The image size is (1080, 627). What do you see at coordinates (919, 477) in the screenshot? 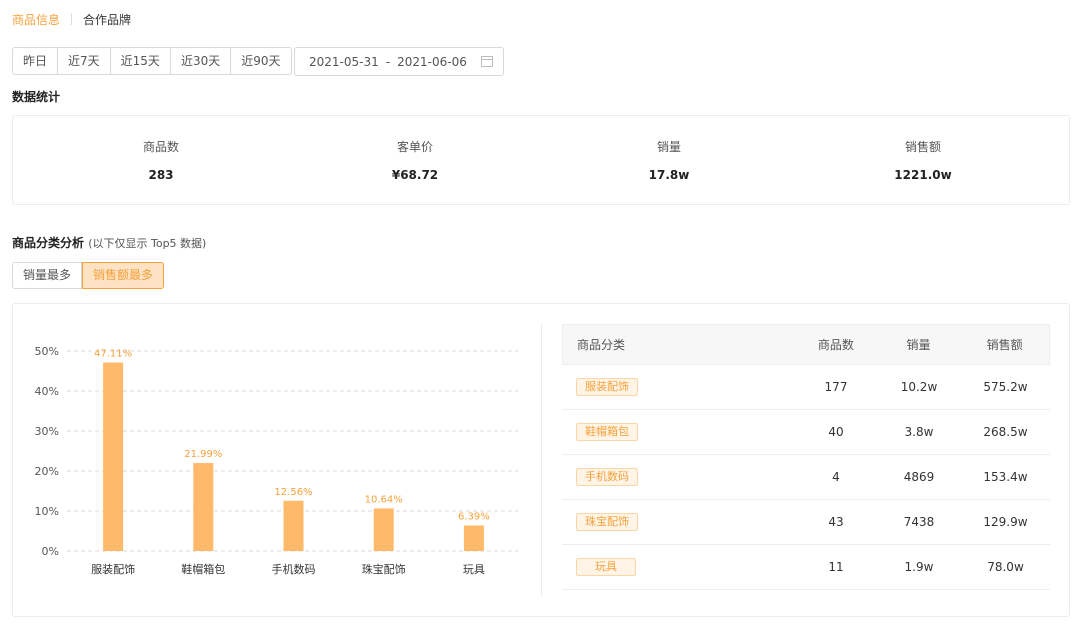
I see `cell-sales: 4869` at bounding box center [919, 477].